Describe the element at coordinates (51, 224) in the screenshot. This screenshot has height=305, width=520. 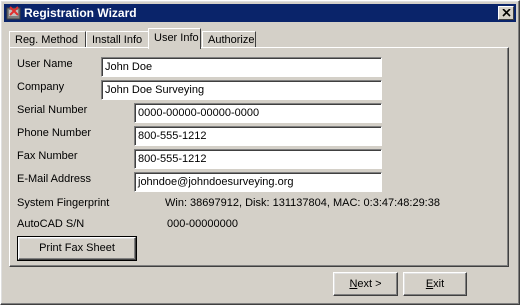
I see `autocad-sn-label: AutoCAD S/N` at that location.